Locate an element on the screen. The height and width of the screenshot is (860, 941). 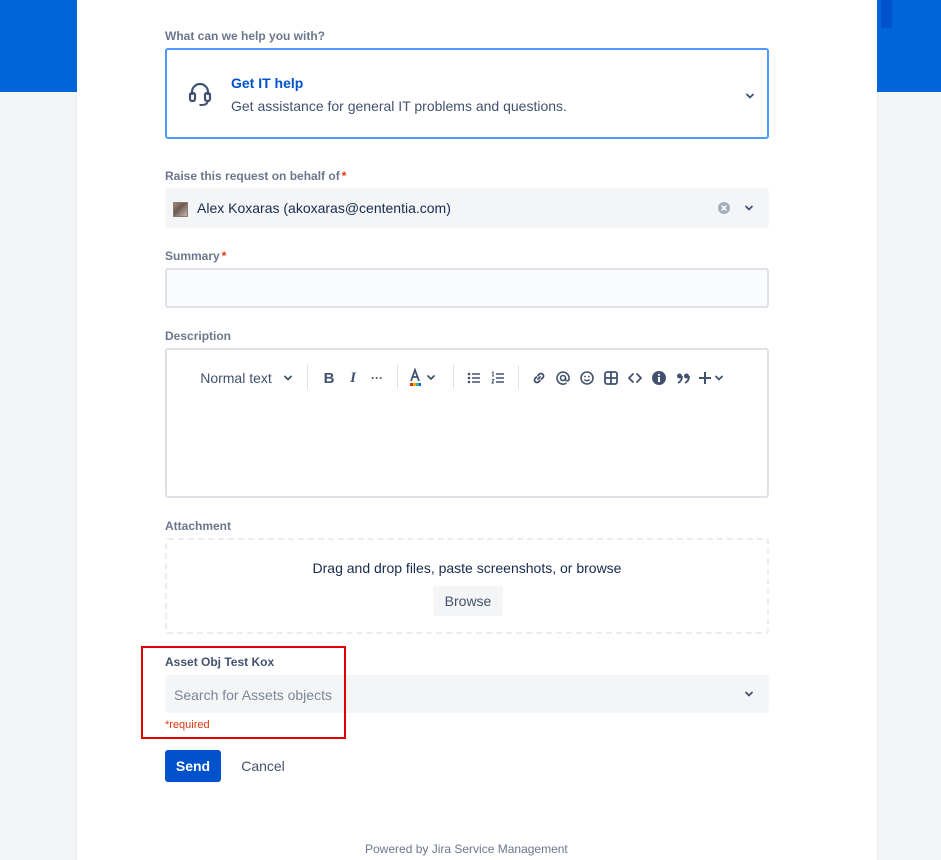
code-button is located at coordinates (635, 378).